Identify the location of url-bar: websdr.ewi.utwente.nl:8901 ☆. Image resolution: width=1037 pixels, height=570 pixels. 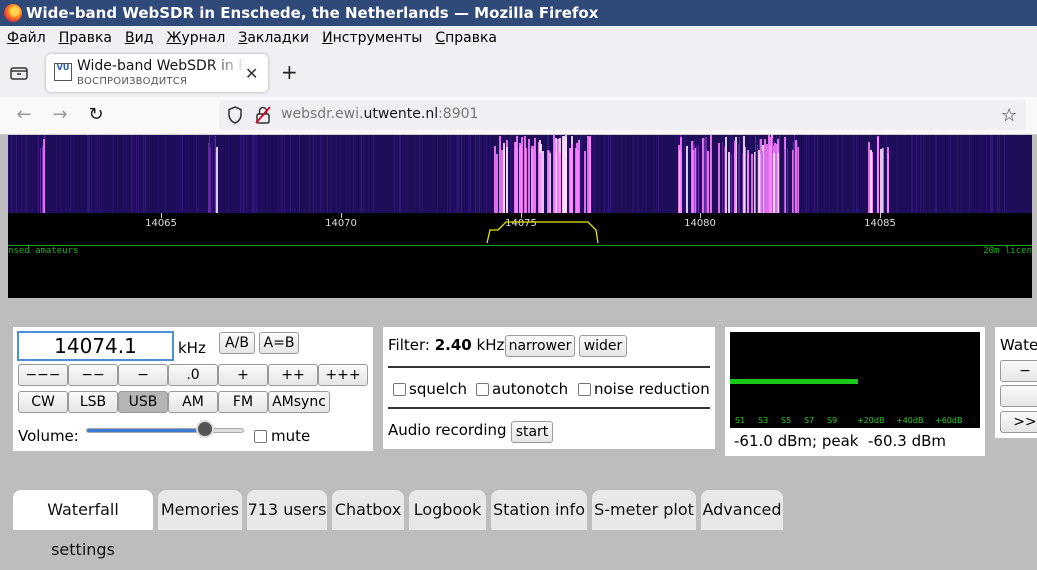
(622, 115).